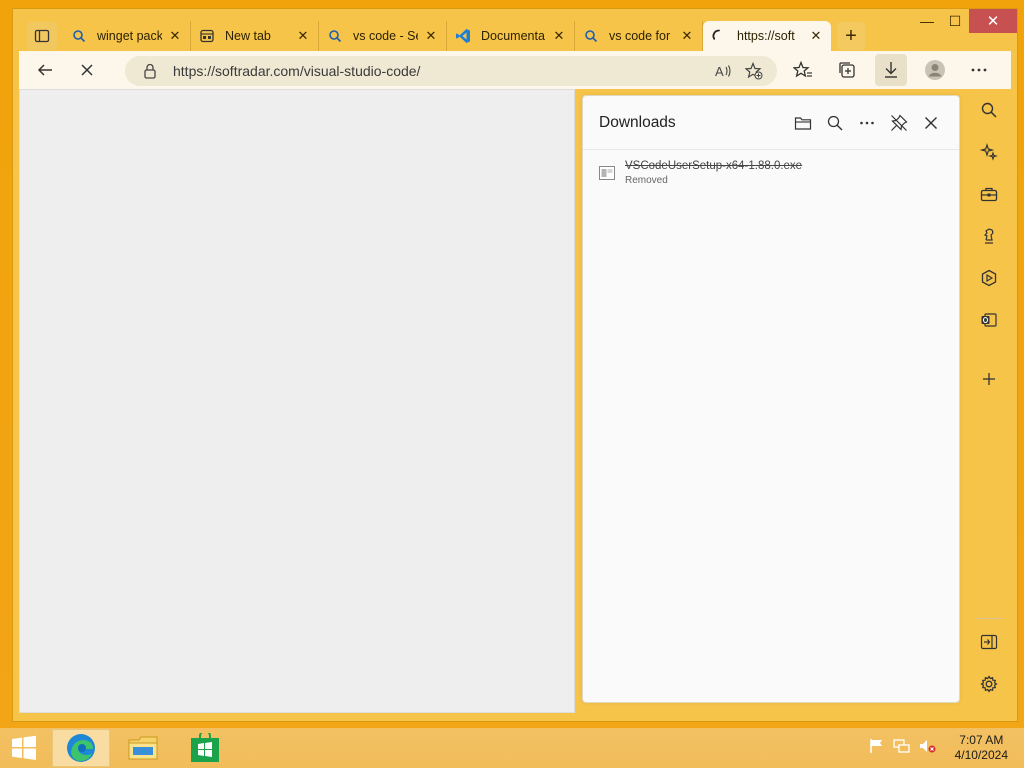 This screenshot has height=768, width=1024. What do you see at coordinates (639, 36) in the screenshot?
I see `tab-vs-code-for: vs code for ✕` at bounding box center [639, 36].